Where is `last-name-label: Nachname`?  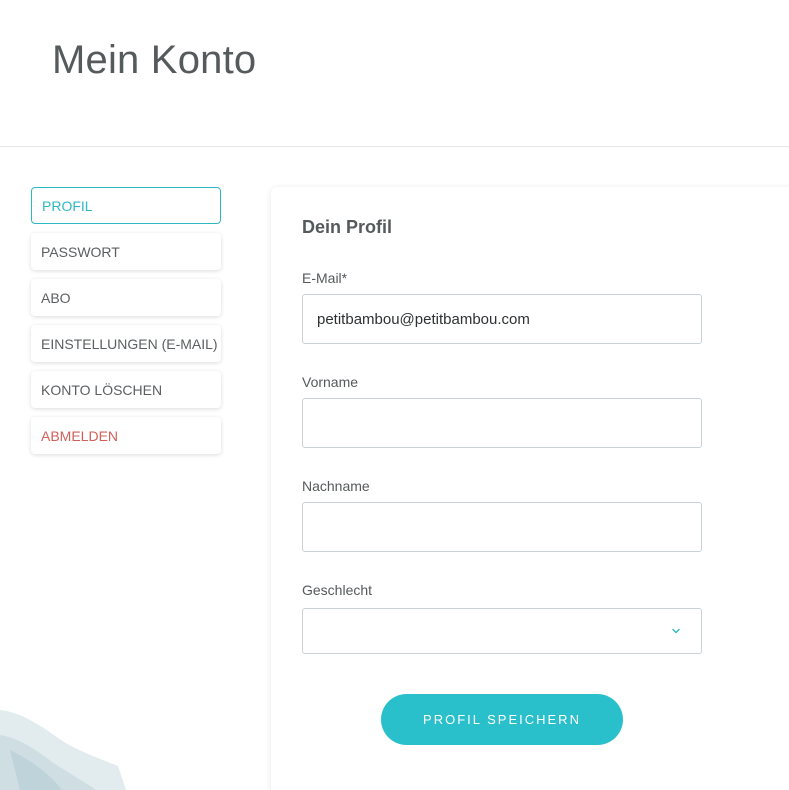
last-name-label: Nachname is located at coordinates (336, 486).